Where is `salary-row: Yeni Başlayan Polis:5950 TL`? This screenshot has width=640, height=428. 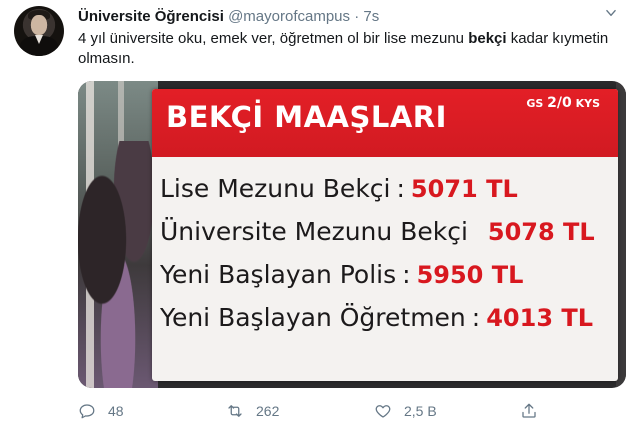 salary-row: Yeni Başlayan Polis:5950 TL is located at coordinates (387, 274).